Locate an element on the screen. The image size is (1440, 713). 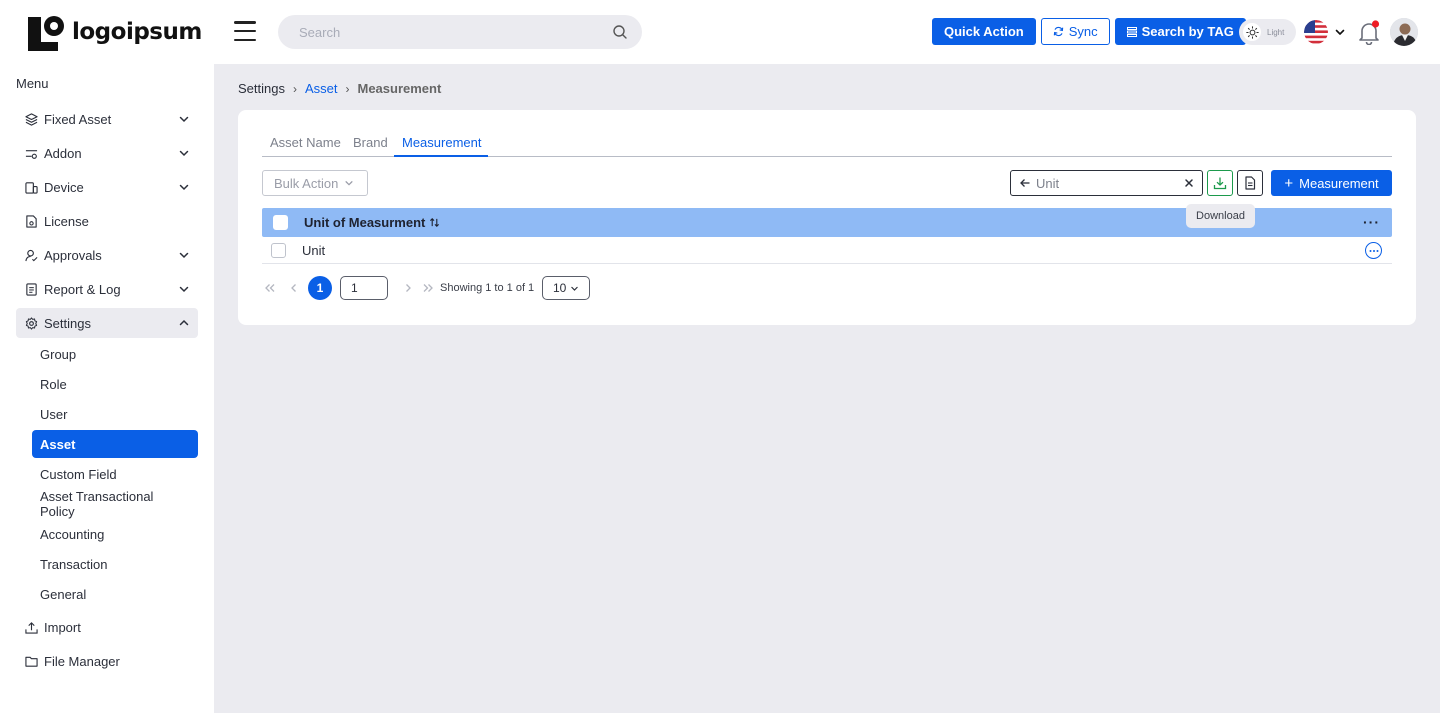
sidebar-subitem-general: General is located at coordinates (115, 594).